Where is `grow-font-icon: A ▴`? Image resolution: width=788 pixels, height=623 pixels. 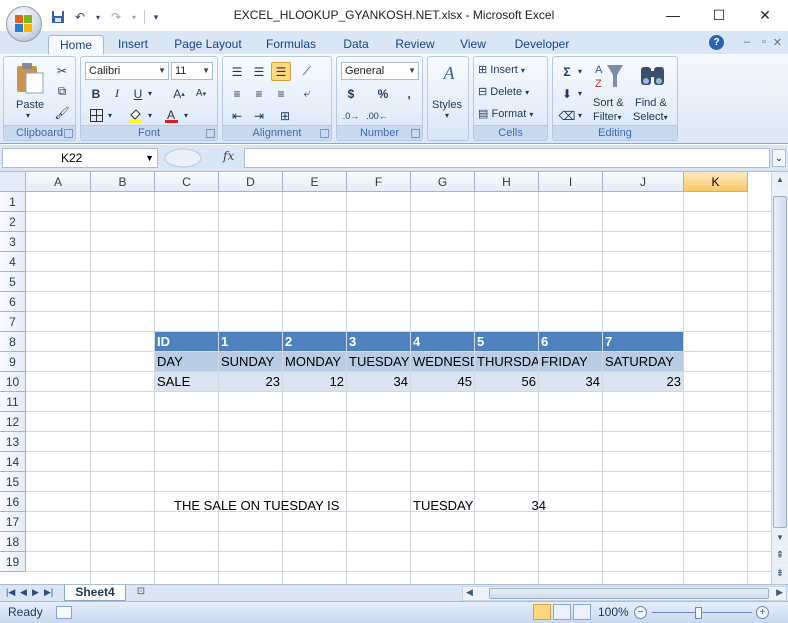
grow-font-icon: A ▴ is located at coordinates (179, 93).